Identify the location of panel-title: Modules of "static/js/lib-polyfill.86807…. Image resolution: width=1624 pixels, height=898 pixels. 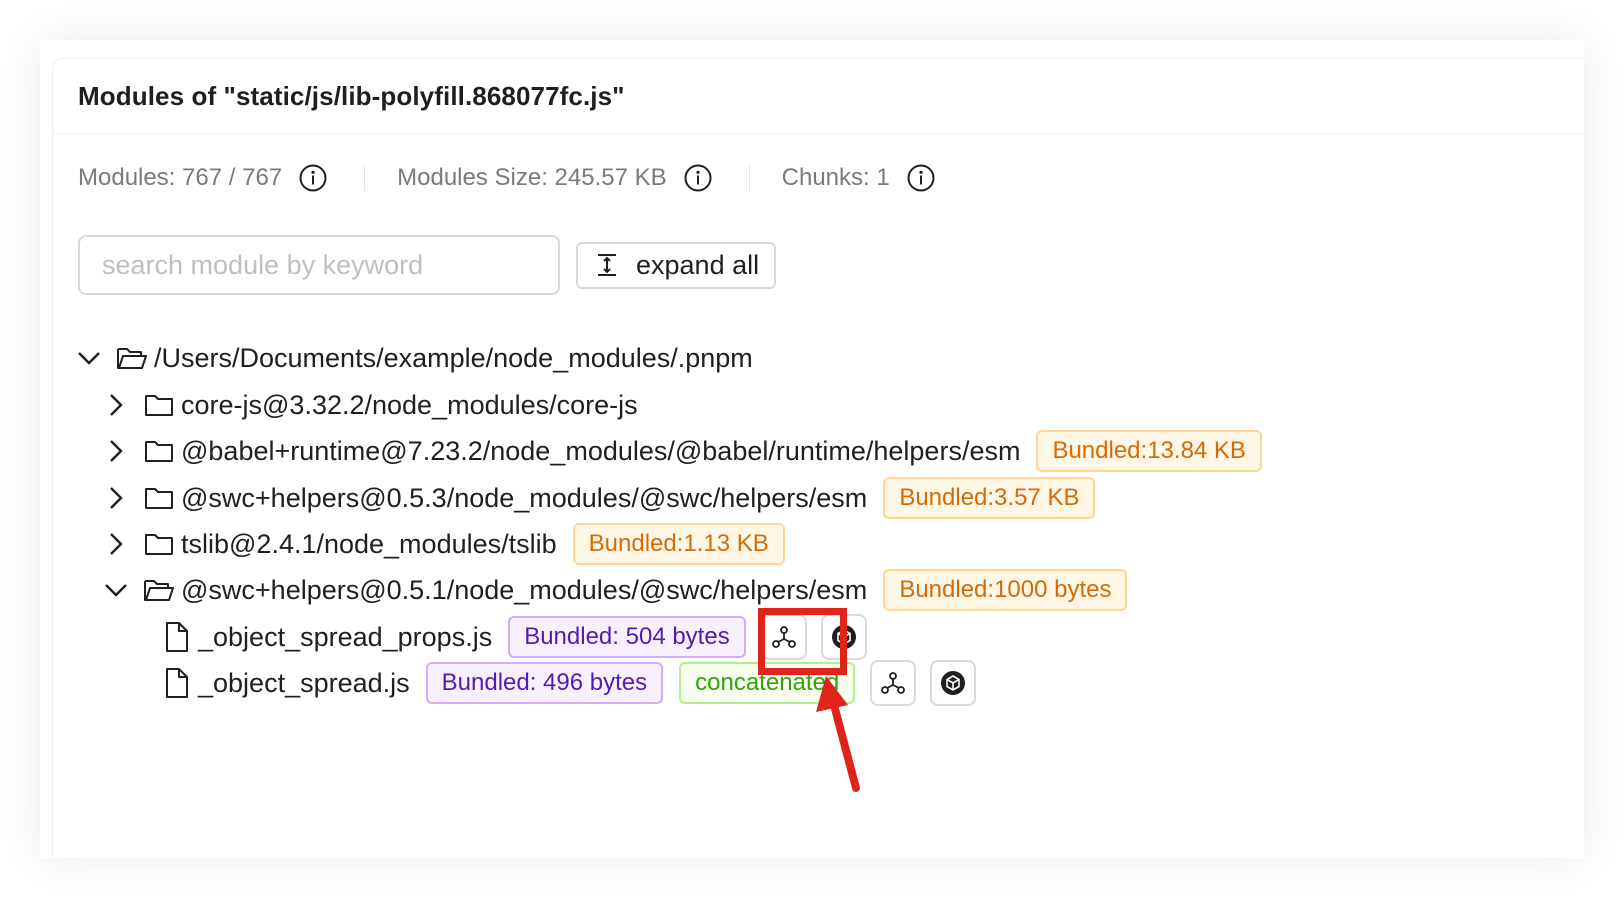
(351, 95).